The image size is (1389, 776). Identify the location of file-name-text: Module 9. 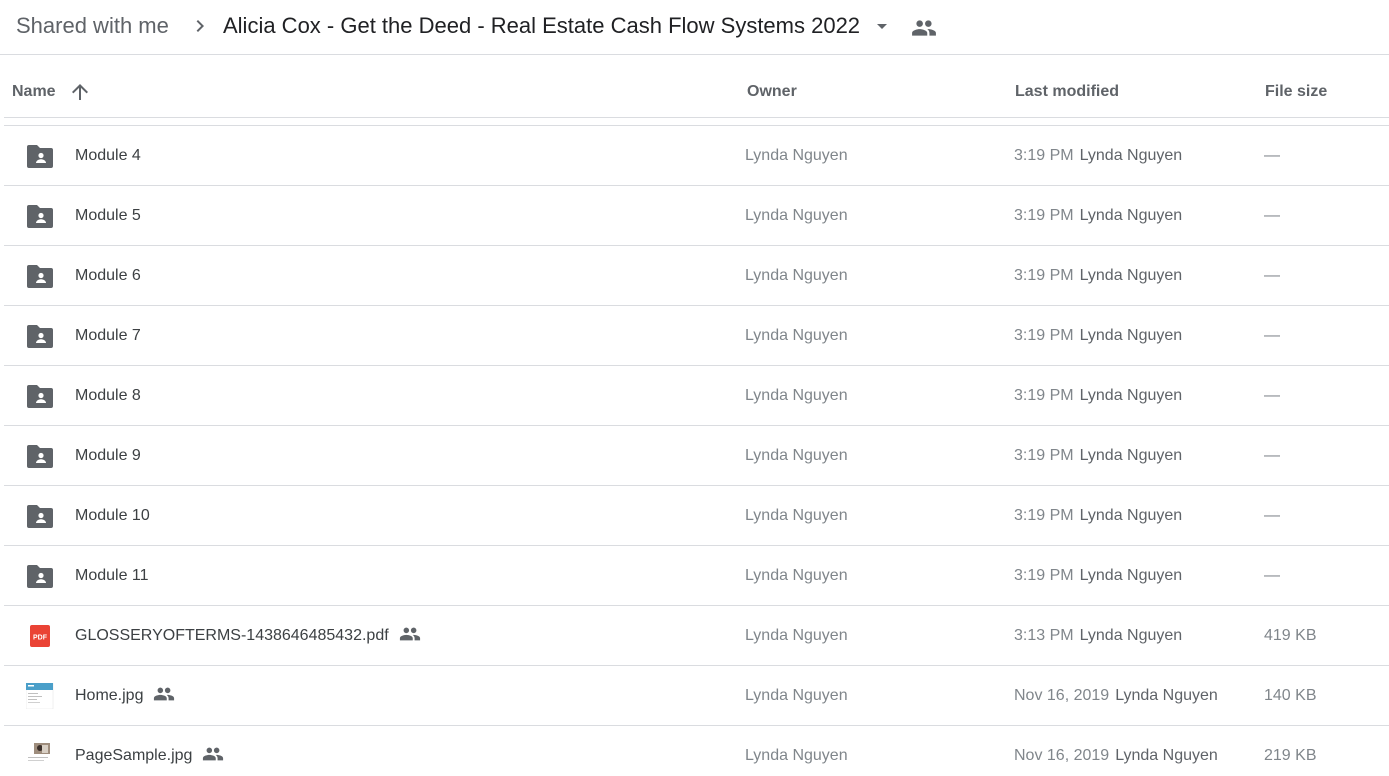
(108, 455).